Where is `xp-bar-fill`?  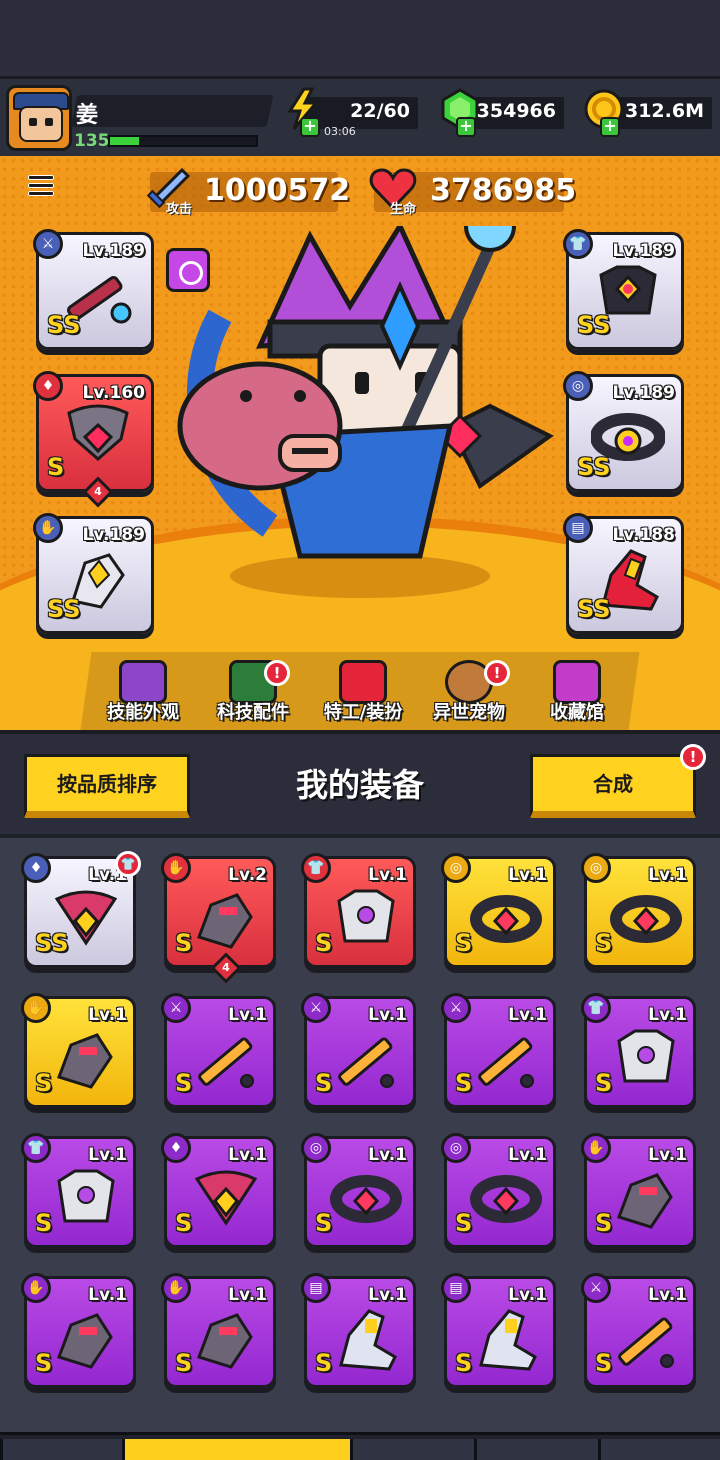 xp-bar-fill is located at coordinates (125, 141).